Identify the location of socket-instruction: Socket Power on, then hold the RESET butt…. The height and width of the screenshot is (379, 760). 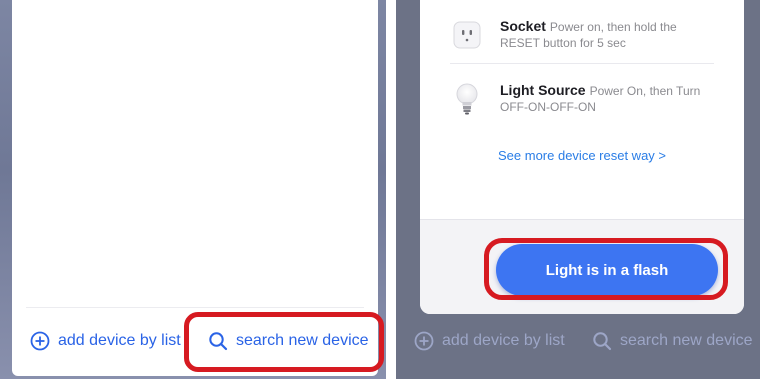
(588, 34).